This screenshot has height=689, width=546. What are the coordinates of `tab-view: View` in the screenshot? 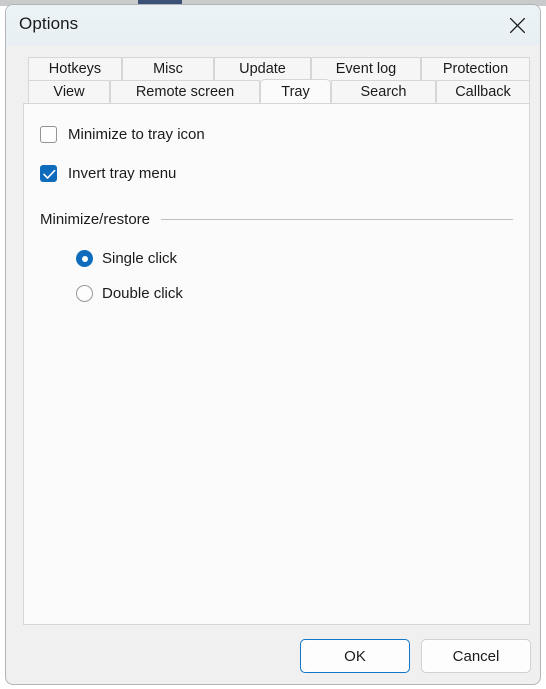 It's located at (69, 91).